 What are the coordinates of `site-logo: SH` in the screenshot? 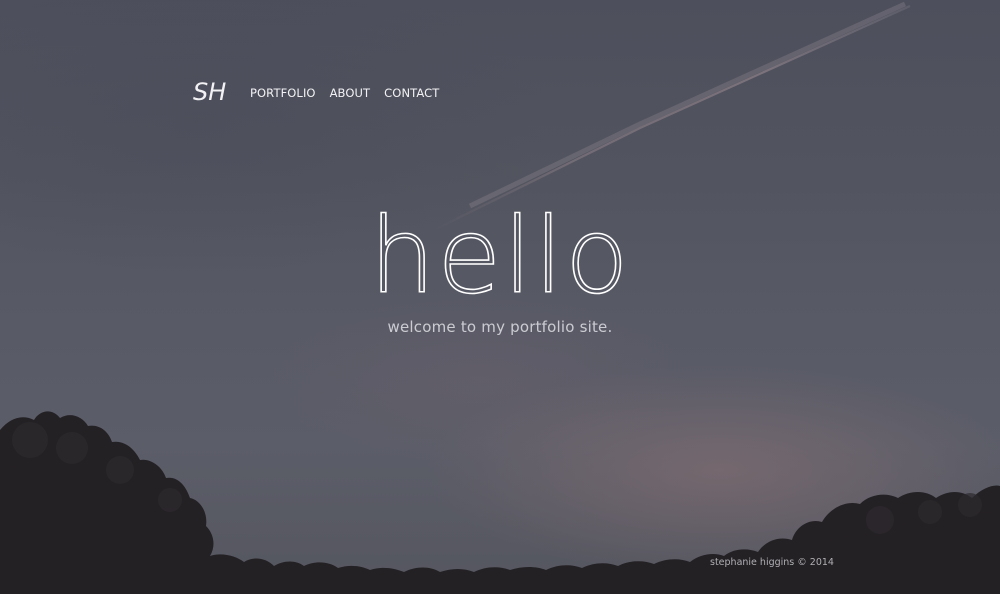 It's located at (209, 92).